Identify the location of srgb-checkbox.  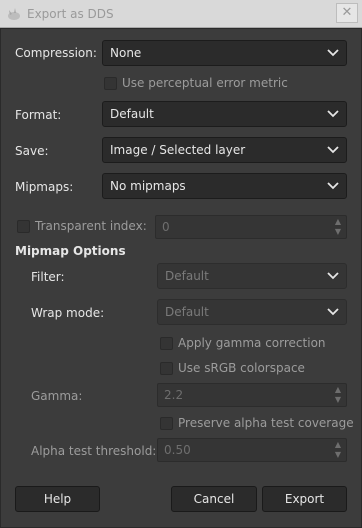
(166, 368).